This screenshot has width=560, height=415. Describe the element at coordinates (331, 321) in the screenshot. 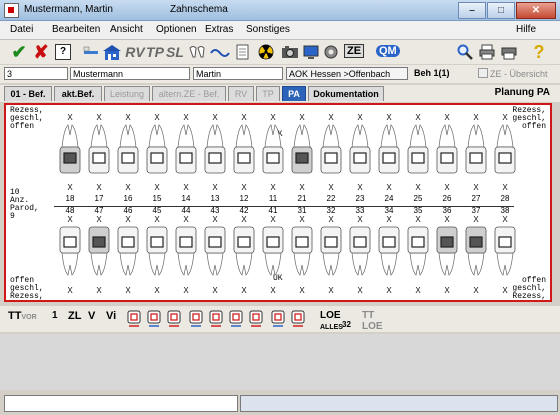

I see `loe-alles-tool: LOE ALLES` at that location.